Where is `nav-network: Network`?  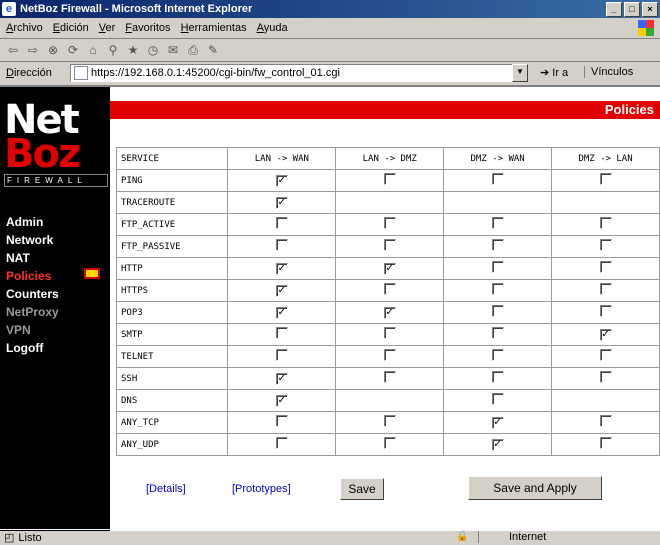
nav-network: Network is located at coordinates (32, 240).